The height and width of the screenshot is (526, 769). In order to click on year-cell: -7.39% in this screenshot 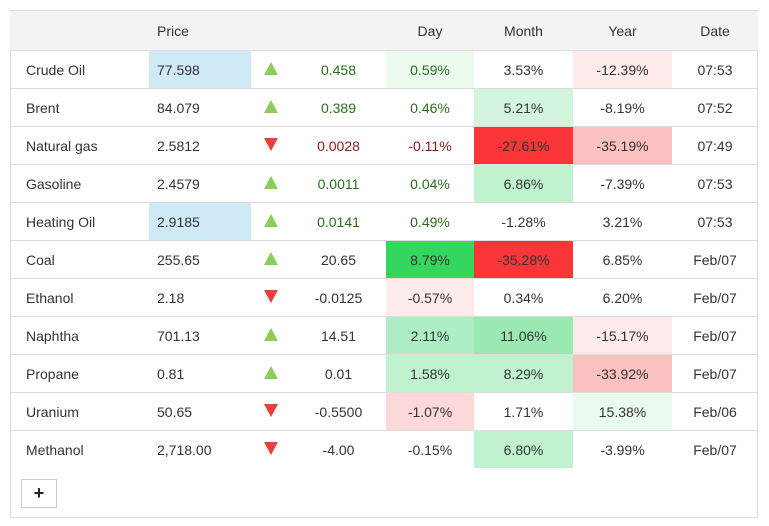, I will do `click(622, 183)`.